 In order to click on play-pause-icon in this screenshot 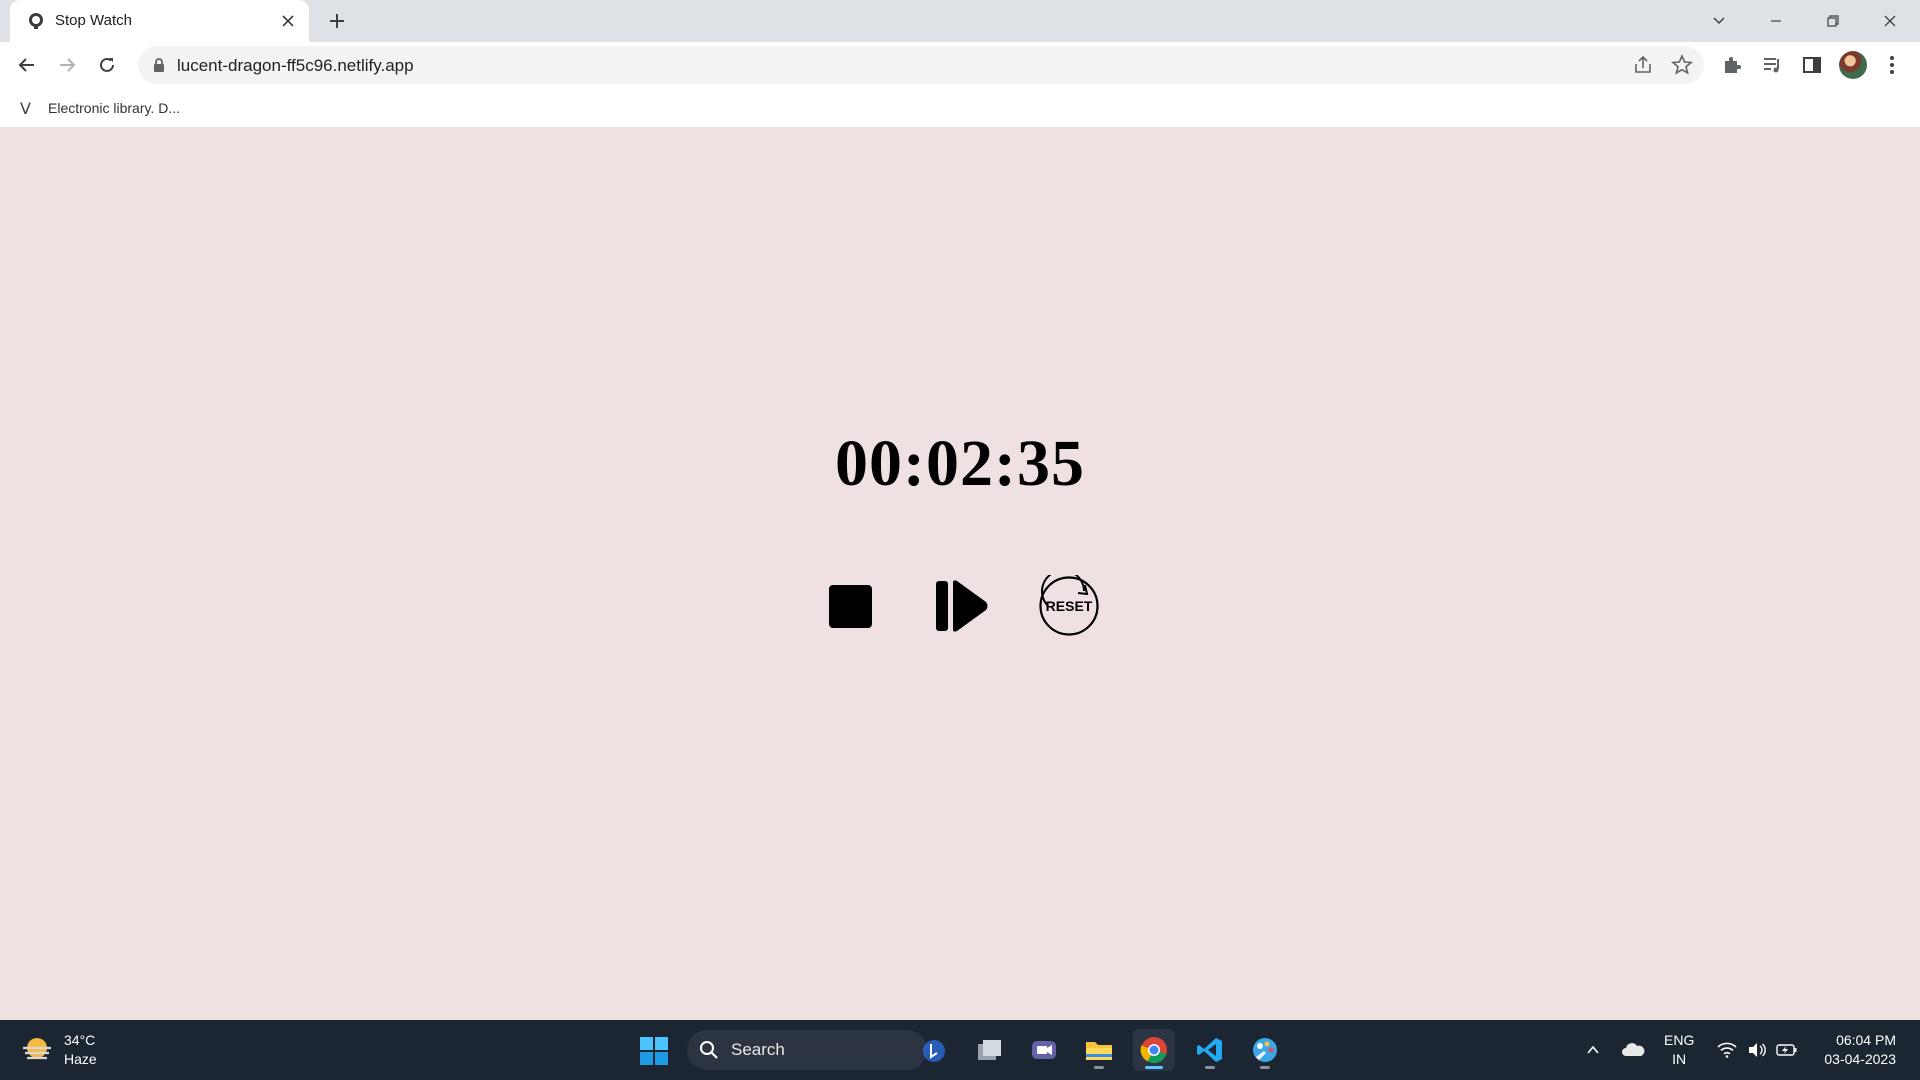, I will do `click(962, 606)`.